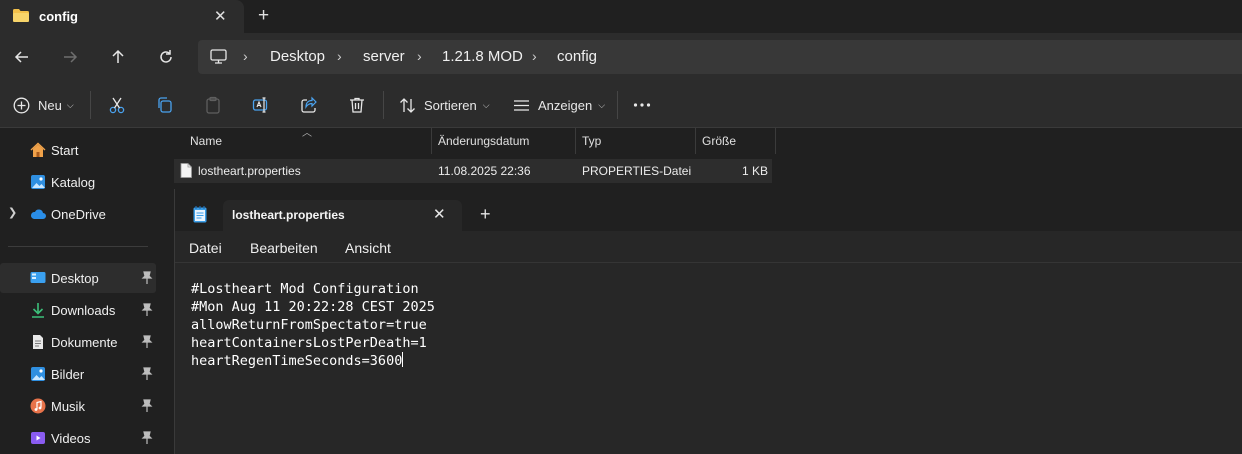 The image size is (1242, 454). I want to click on rename-button, so click(261, 105).